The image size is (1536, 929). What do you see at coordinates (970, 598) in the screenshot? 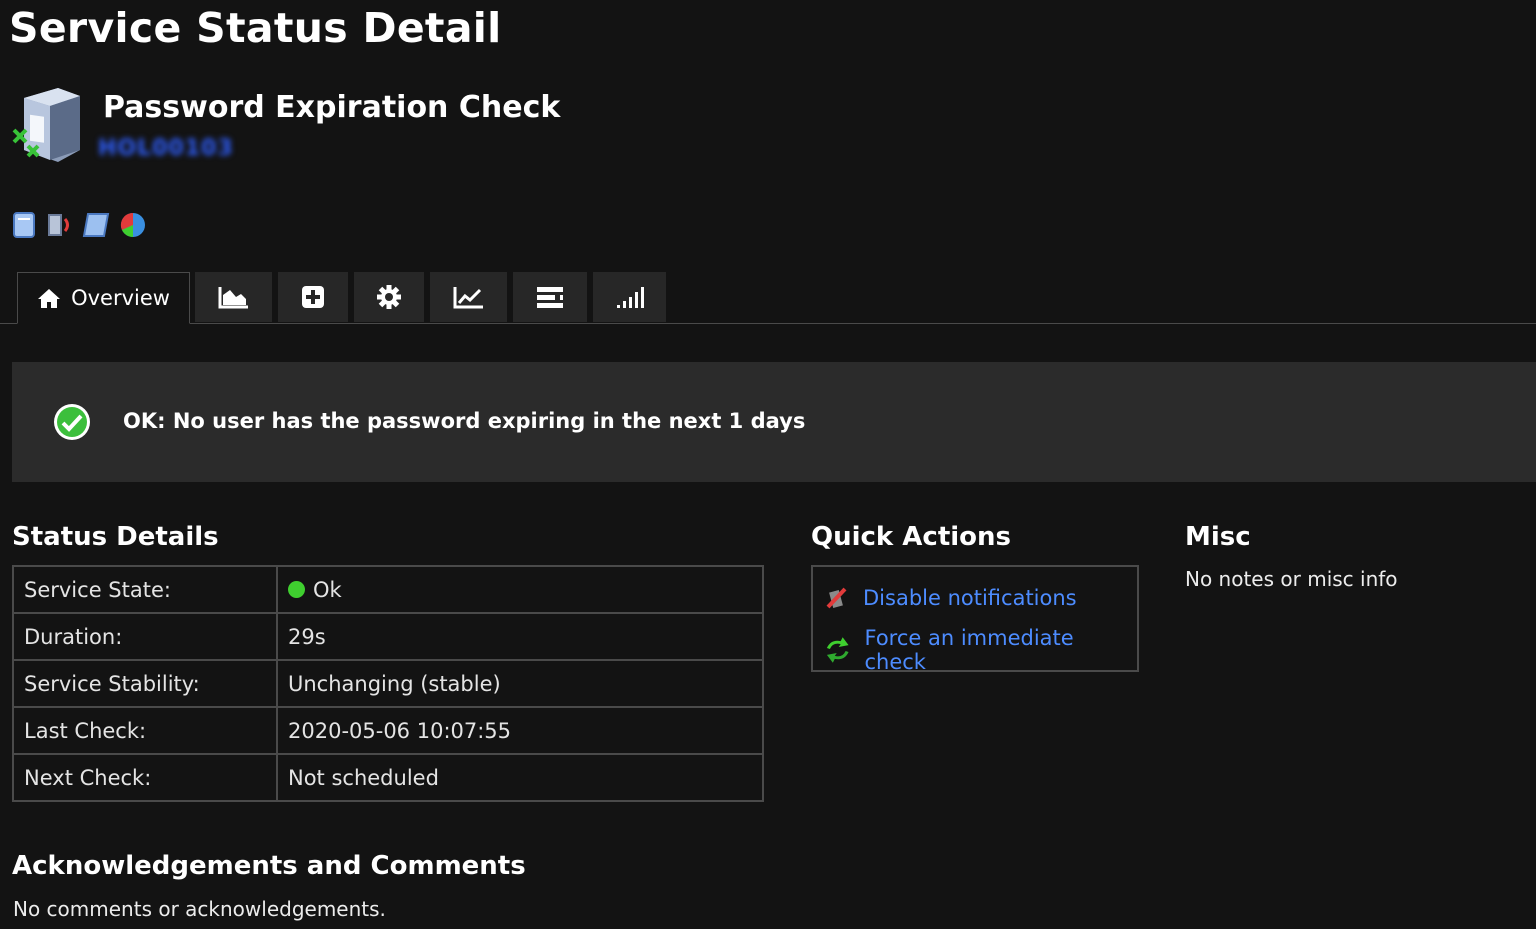
I see `disable-notifications-label: Disable notifications` at bounding box center [970, 598].